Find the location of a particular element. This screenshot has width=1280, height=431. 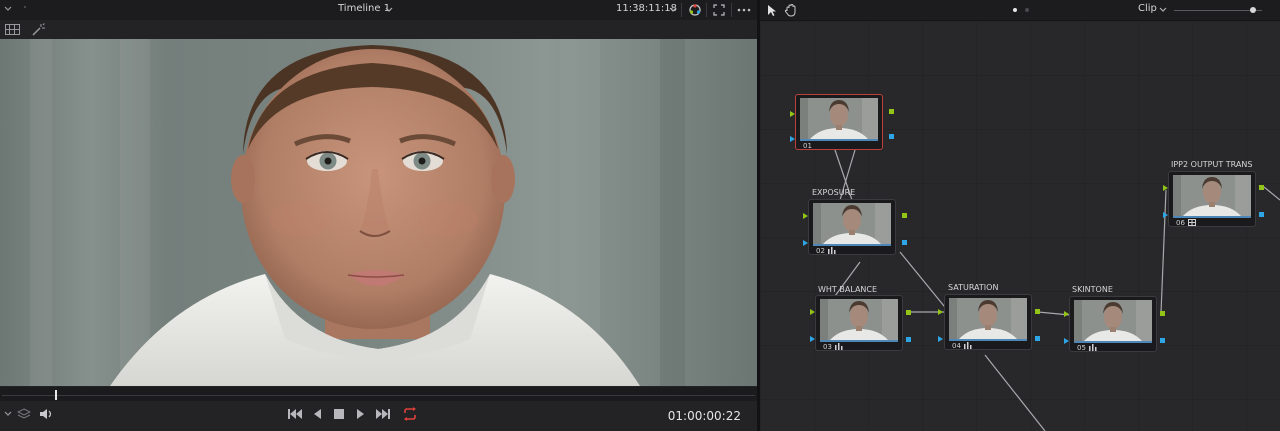

timeline-scrubber is located at coordinates (378, 394).